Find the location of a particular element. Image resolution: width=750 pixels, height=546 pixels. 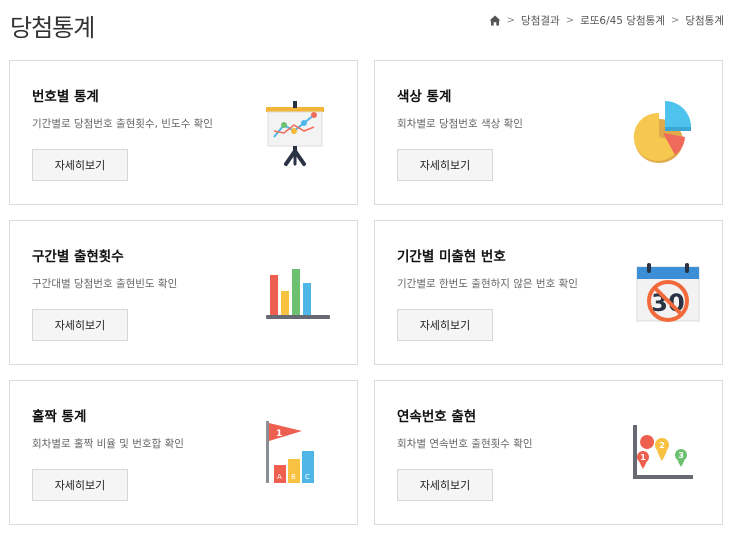

card-title: 색상 통계 is located at coordinates (424, 97).